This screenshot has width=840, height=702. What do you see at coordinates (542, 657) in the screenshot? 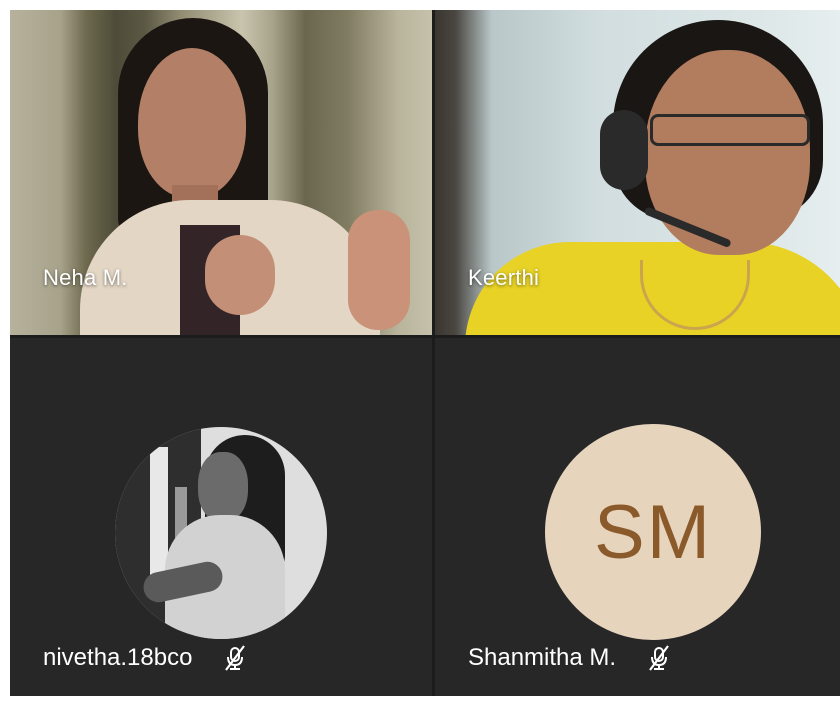
I see `participant-name: Shanmitha M.` at bounding box center [542, 657].